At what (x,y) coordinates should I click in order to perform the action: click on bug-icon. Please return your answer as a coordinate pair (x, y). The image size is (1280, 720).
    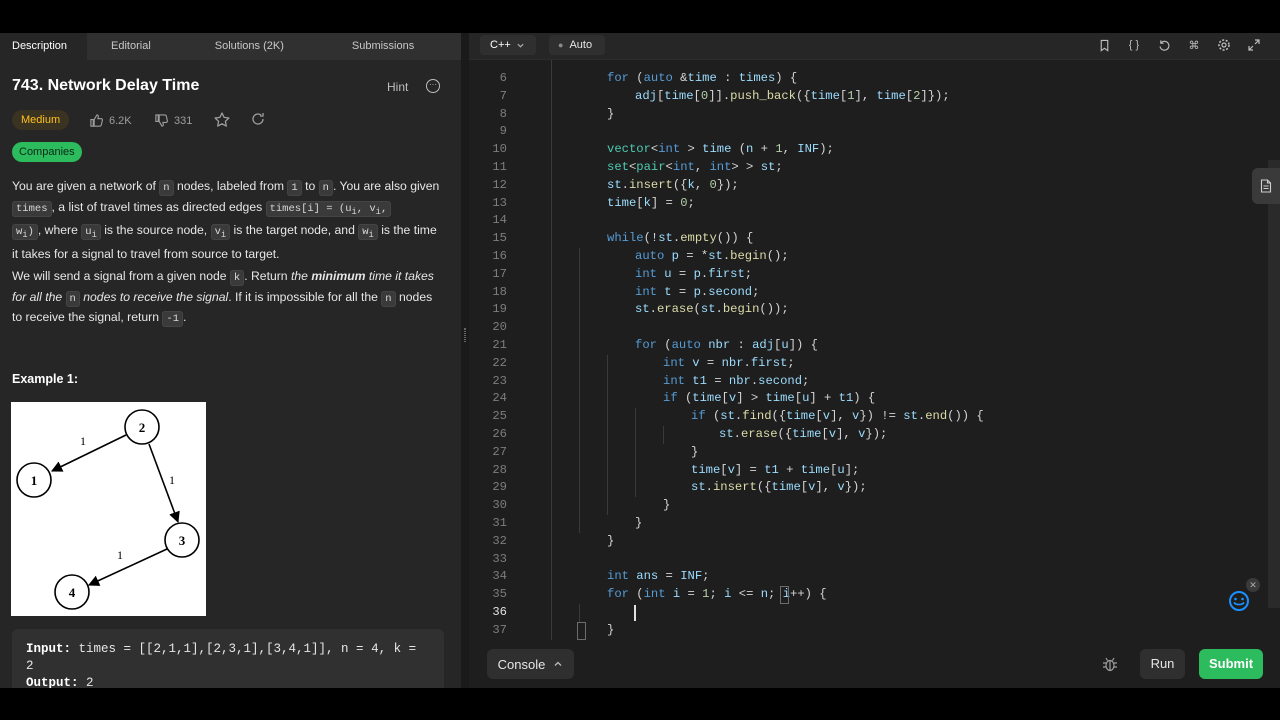
    Looking at the image, I should click on (1110, 664).